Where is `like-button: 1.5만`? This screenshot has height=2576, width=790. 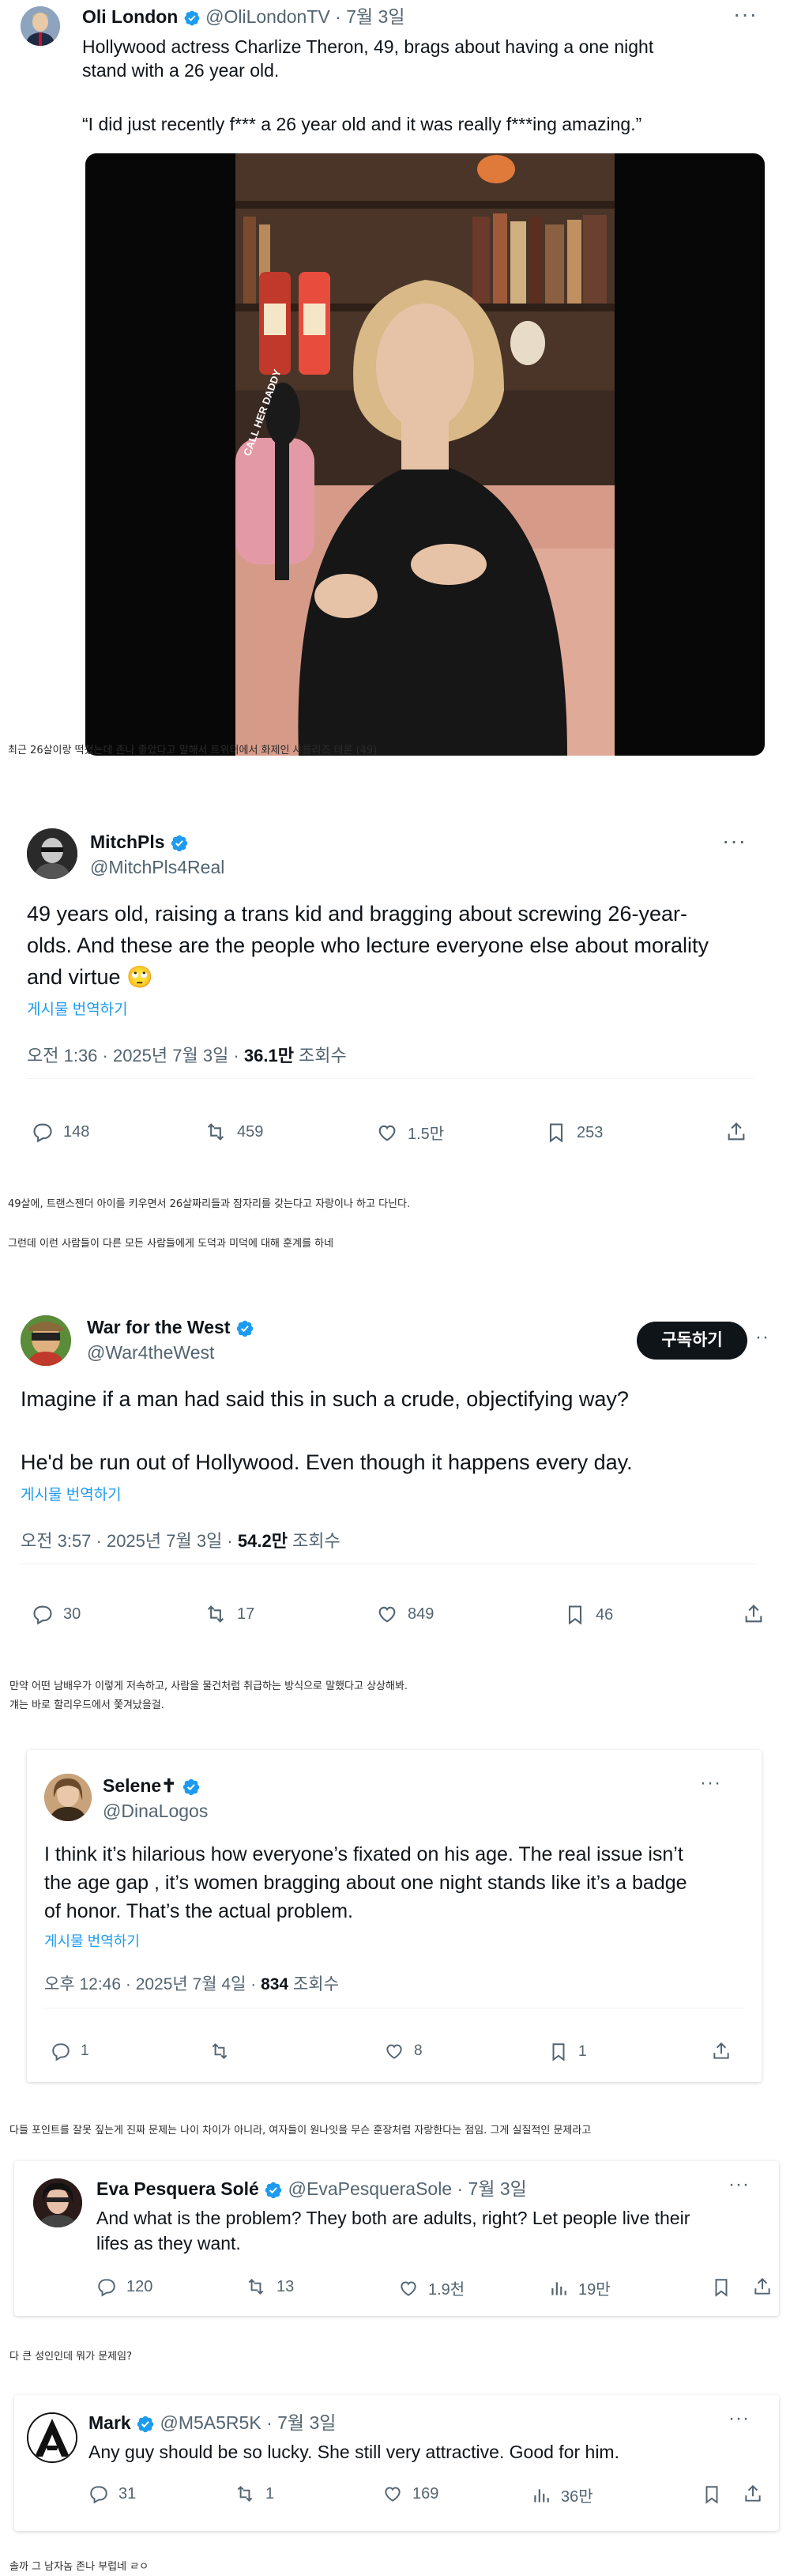
like-button: 1.5만 is located at coordinates (410, 1132).